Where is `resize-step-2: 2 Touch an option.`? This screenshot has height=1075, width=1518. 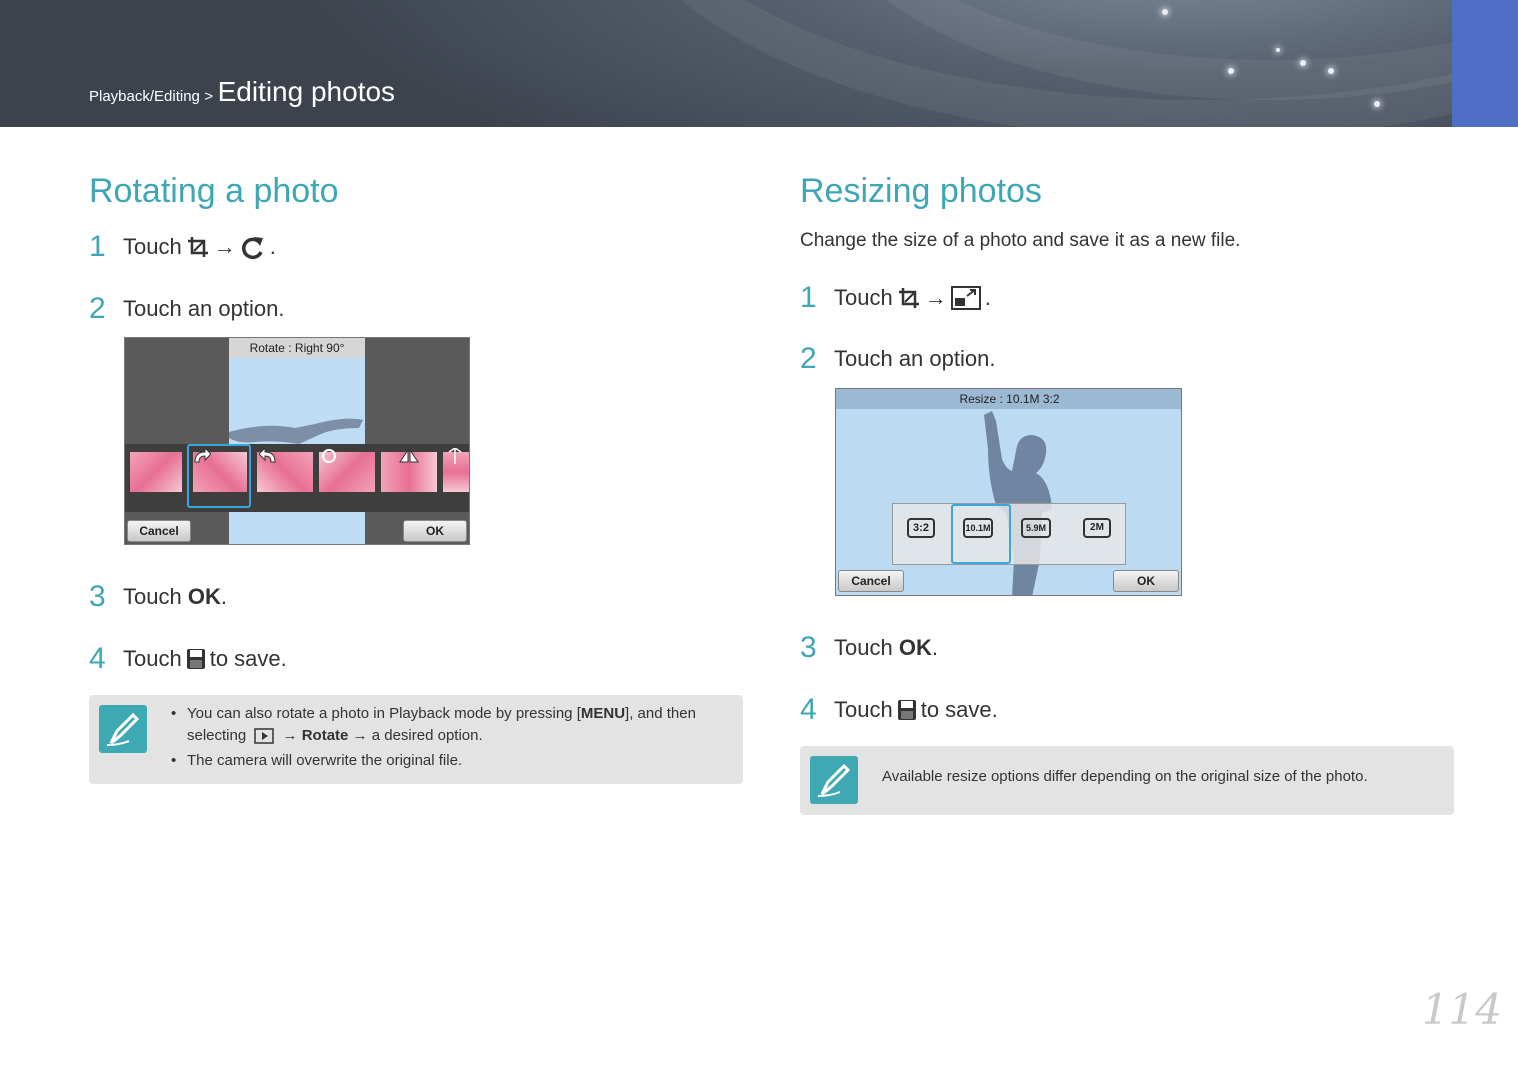
resize-step-2: 2 Touch an option. is located at coordinates (898, 358).